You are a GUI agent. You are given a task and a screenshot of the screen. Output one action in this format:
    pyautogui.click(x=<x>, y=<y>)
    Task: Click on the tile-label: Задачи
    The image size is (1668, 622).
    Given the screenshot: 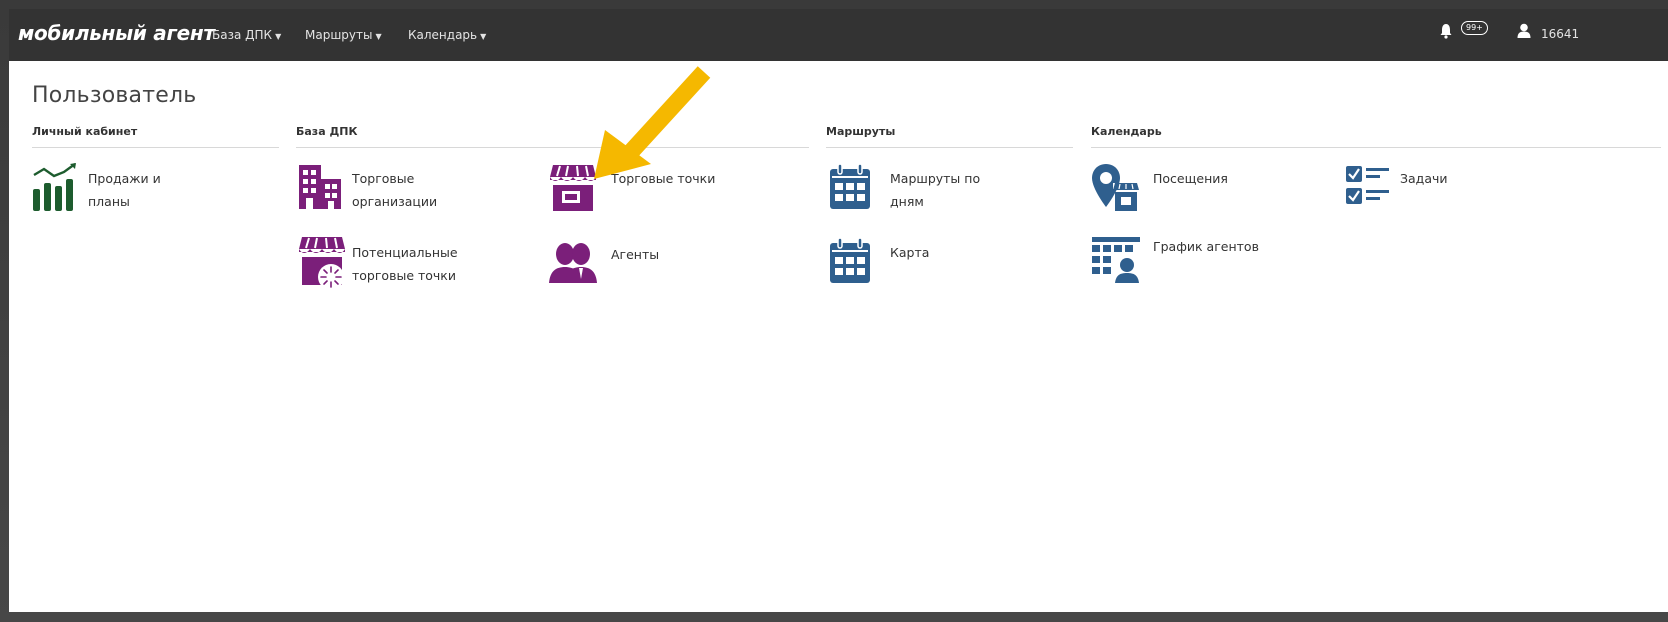 What is the action you would take?
    pyautogui.click(x=1424, y=178)
    